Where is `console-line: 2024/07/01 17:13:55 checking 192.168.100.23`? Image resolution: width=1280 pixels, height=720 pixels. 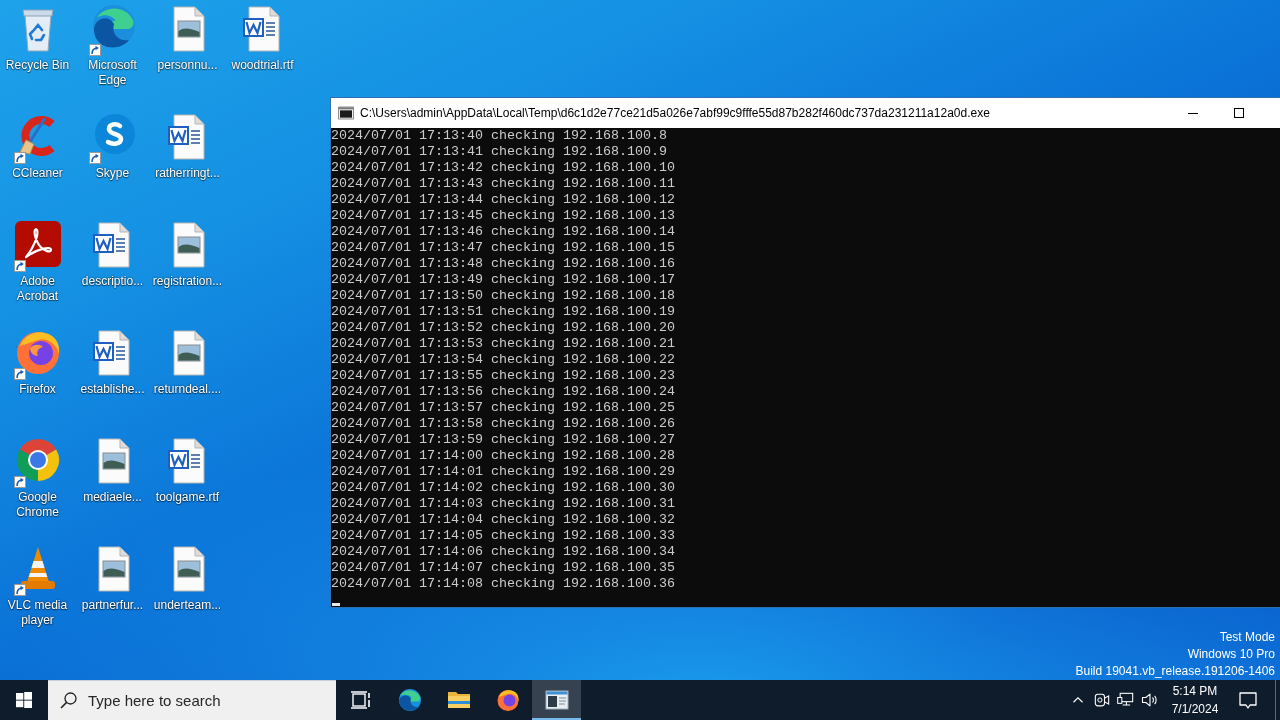
console-line: 2024/07/01 17:13:55 checking 192.168.100.23 is located at coordinates (503, 376).